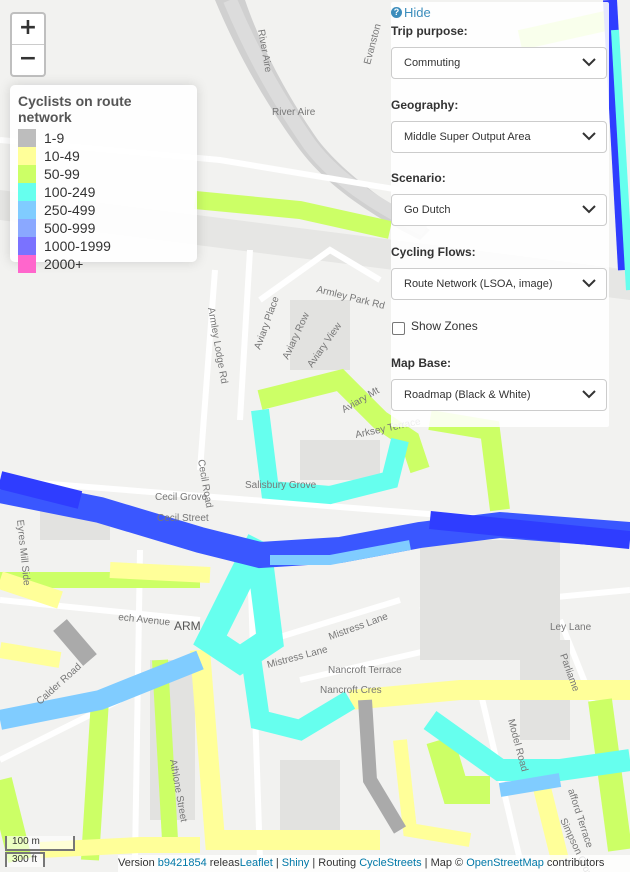 The width and height of the screenshot is (630, 872). I want to click on legend-title: Cyclists on route network, so click(75, 109).